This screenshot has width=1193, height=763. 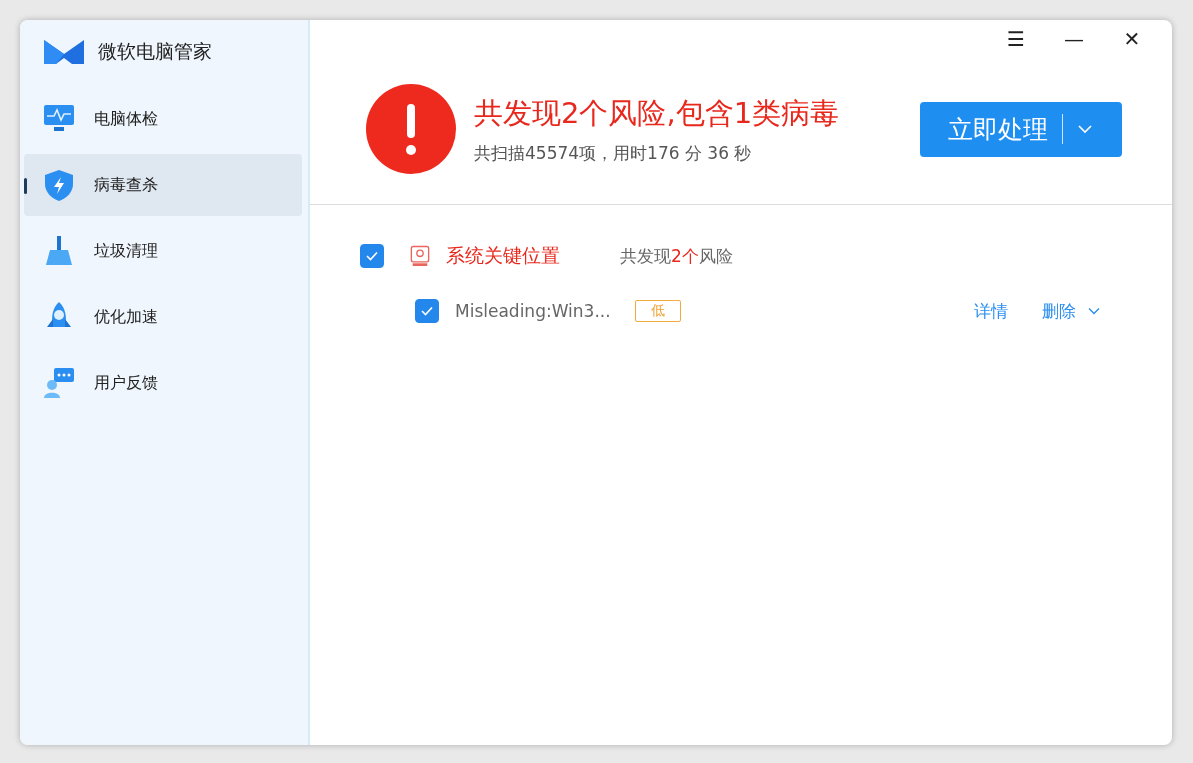 I want to click on category-name: 系统关键位置, so click(x=503, y=255).